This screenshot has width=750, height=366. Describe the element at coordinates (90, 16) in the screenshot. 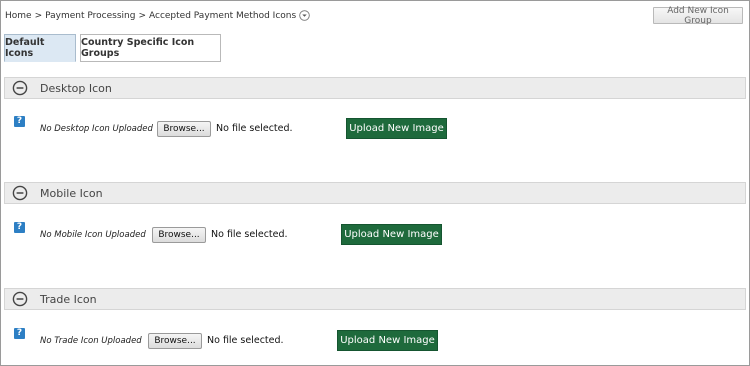

I see `breadcrumb-payment-processing: Payment Processing` at that location.